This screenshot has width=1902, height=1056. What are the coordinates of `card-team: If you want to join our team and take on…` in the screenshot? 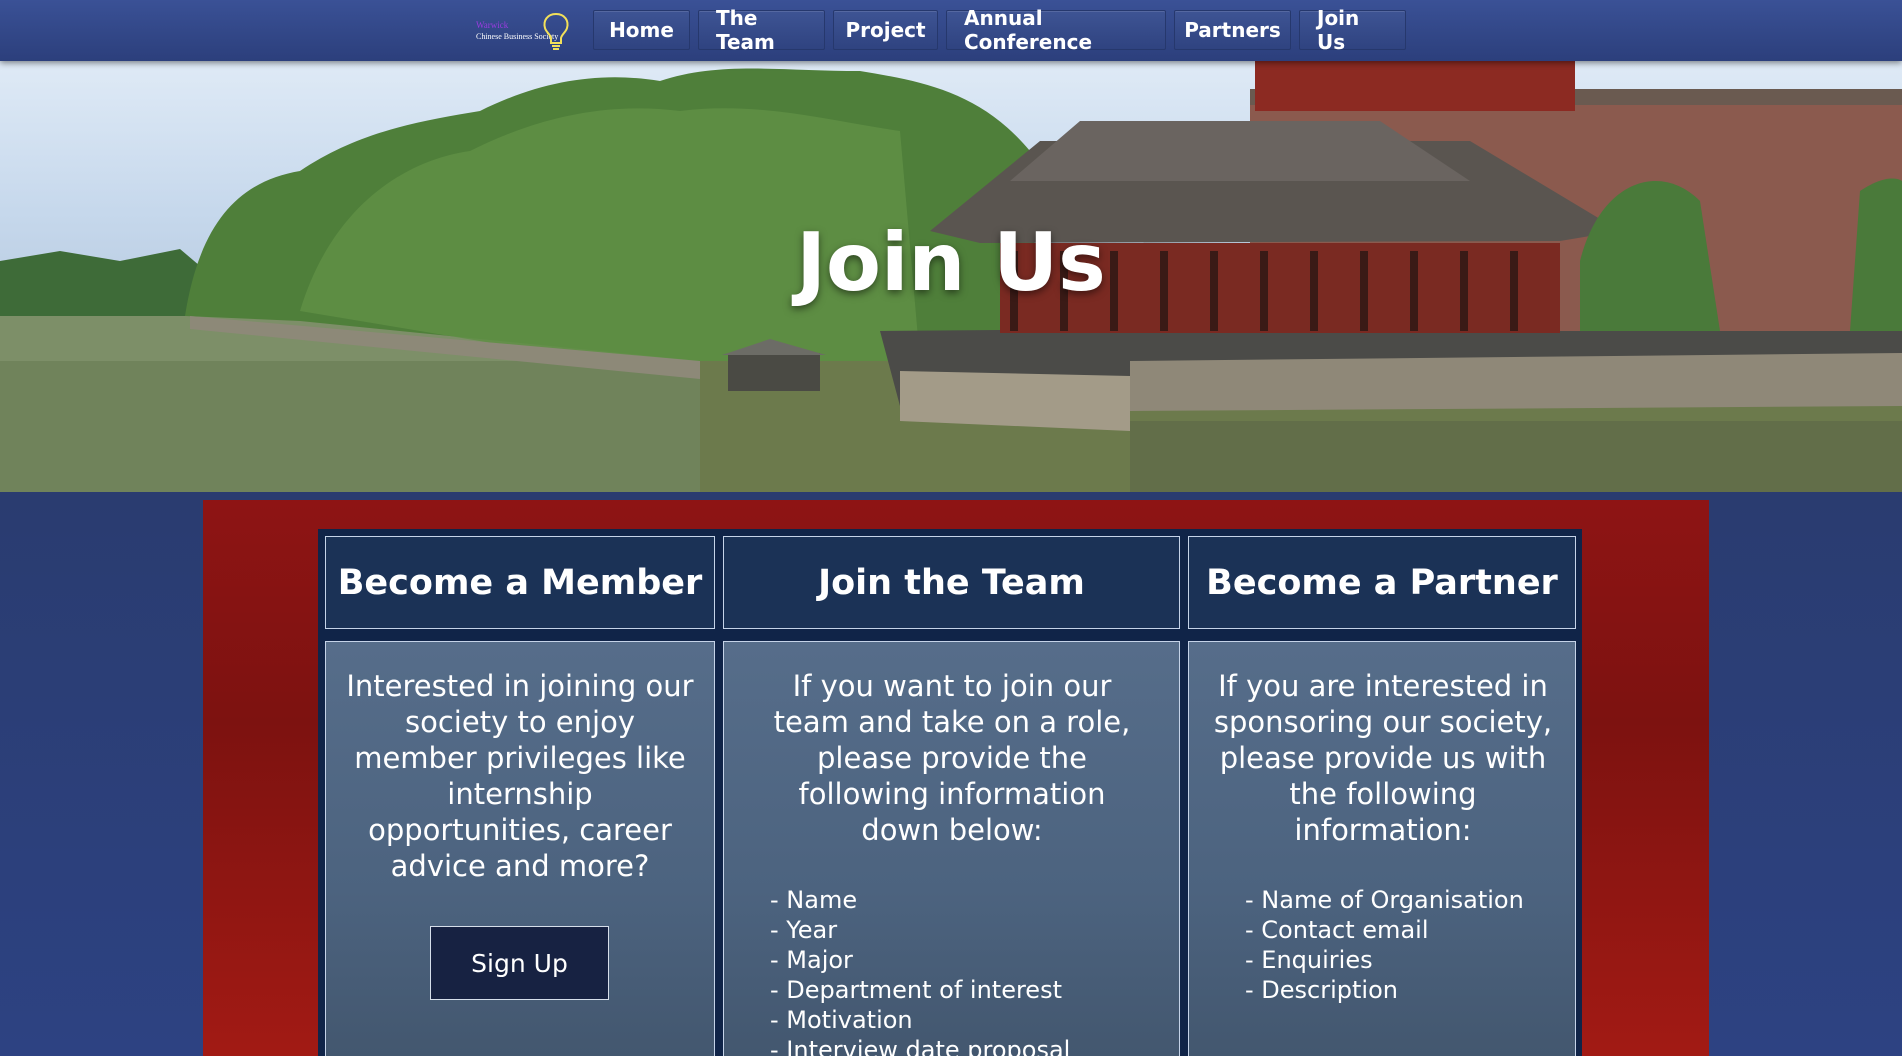 It's located at (951, 848).